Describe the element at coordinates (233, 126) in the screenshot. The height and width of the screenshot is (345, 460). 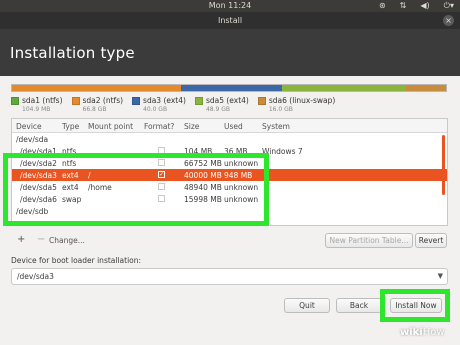
I see `col-used: Used` at that location.